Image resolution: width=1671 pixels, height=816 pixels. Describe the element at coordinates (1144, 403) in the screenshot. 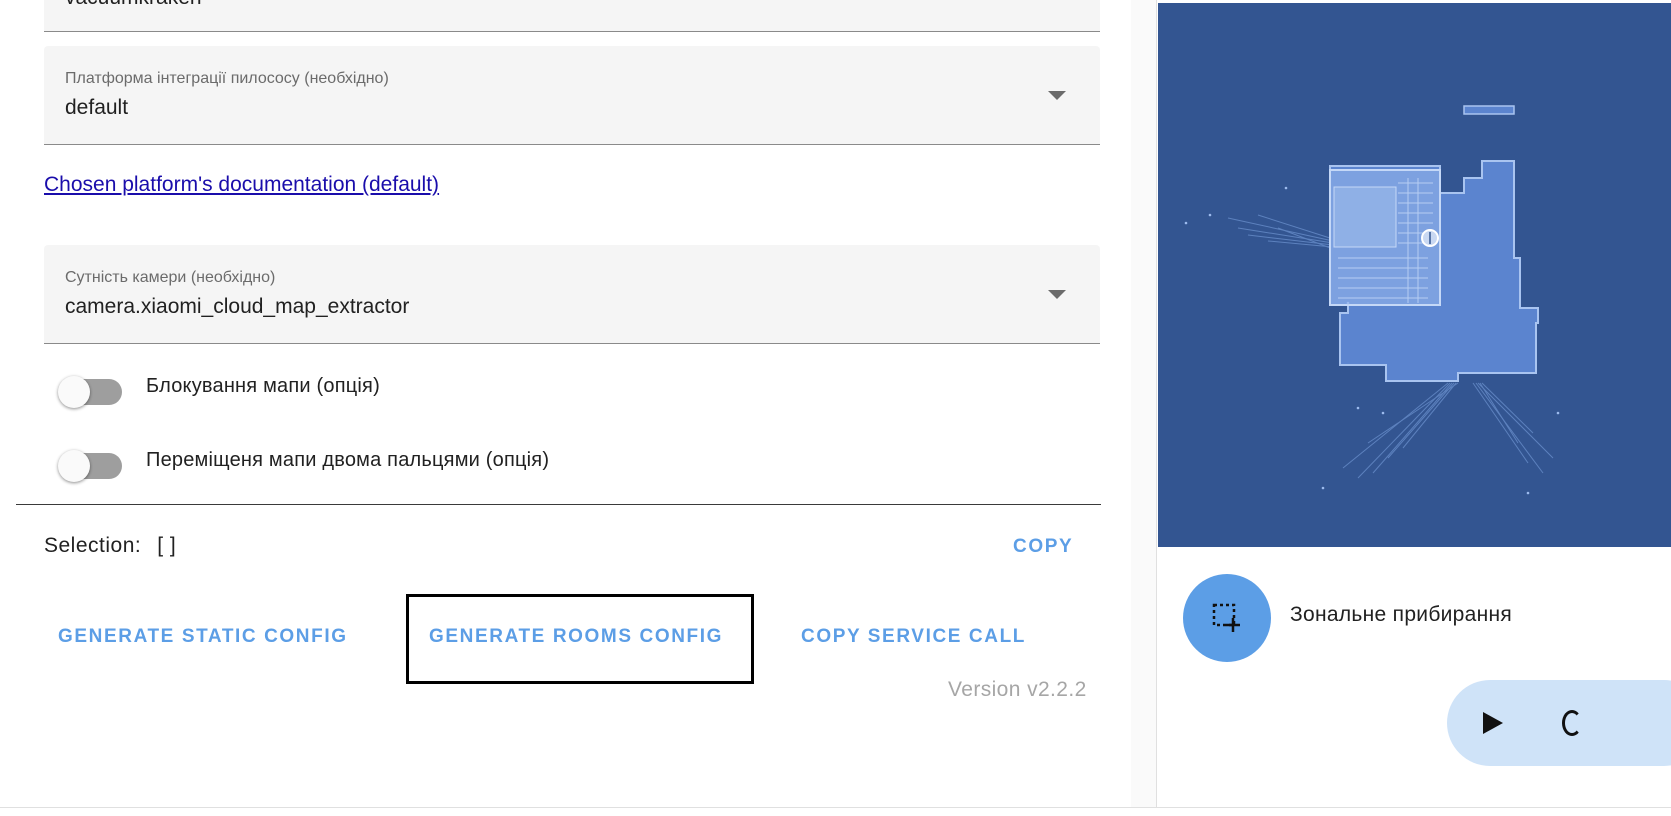

I see `panel-gutter` at that location.